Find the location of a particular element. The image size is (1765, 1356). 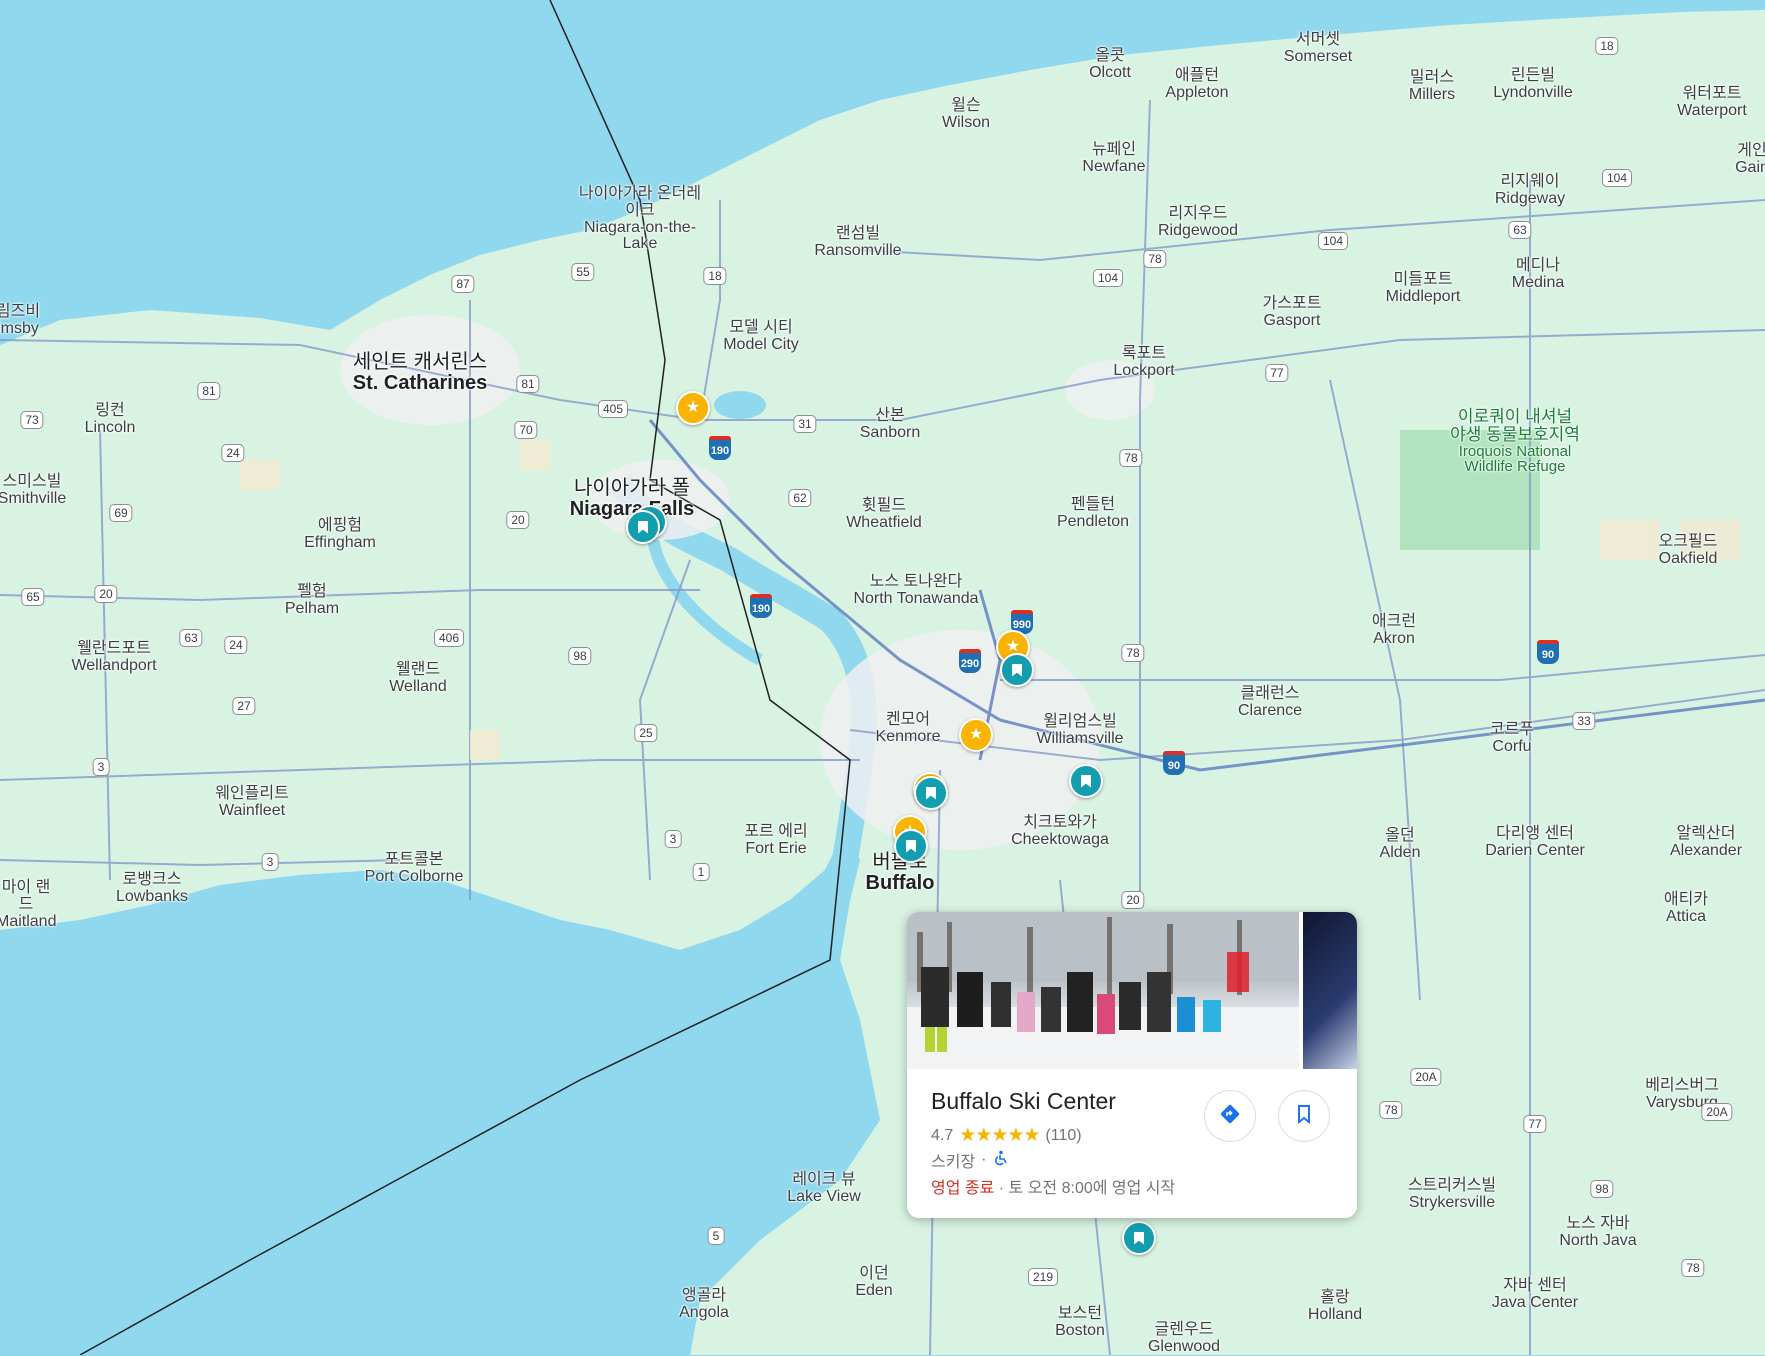

place-label: 포르 에리 Fort Erie is located at coordinates (776, 840).